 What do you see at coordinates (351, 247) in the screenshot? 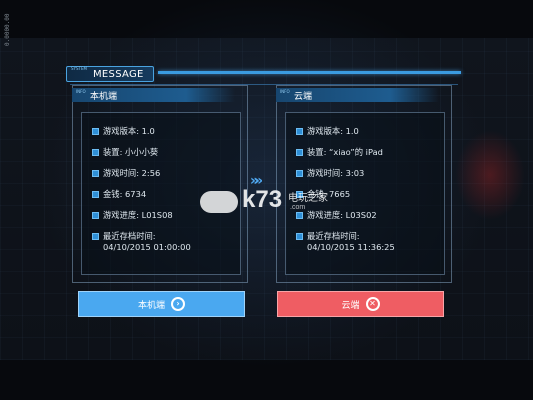
I see `cloud-last-save-value: 04/10/2015 11:36:25` at bounding box center [351, 247].